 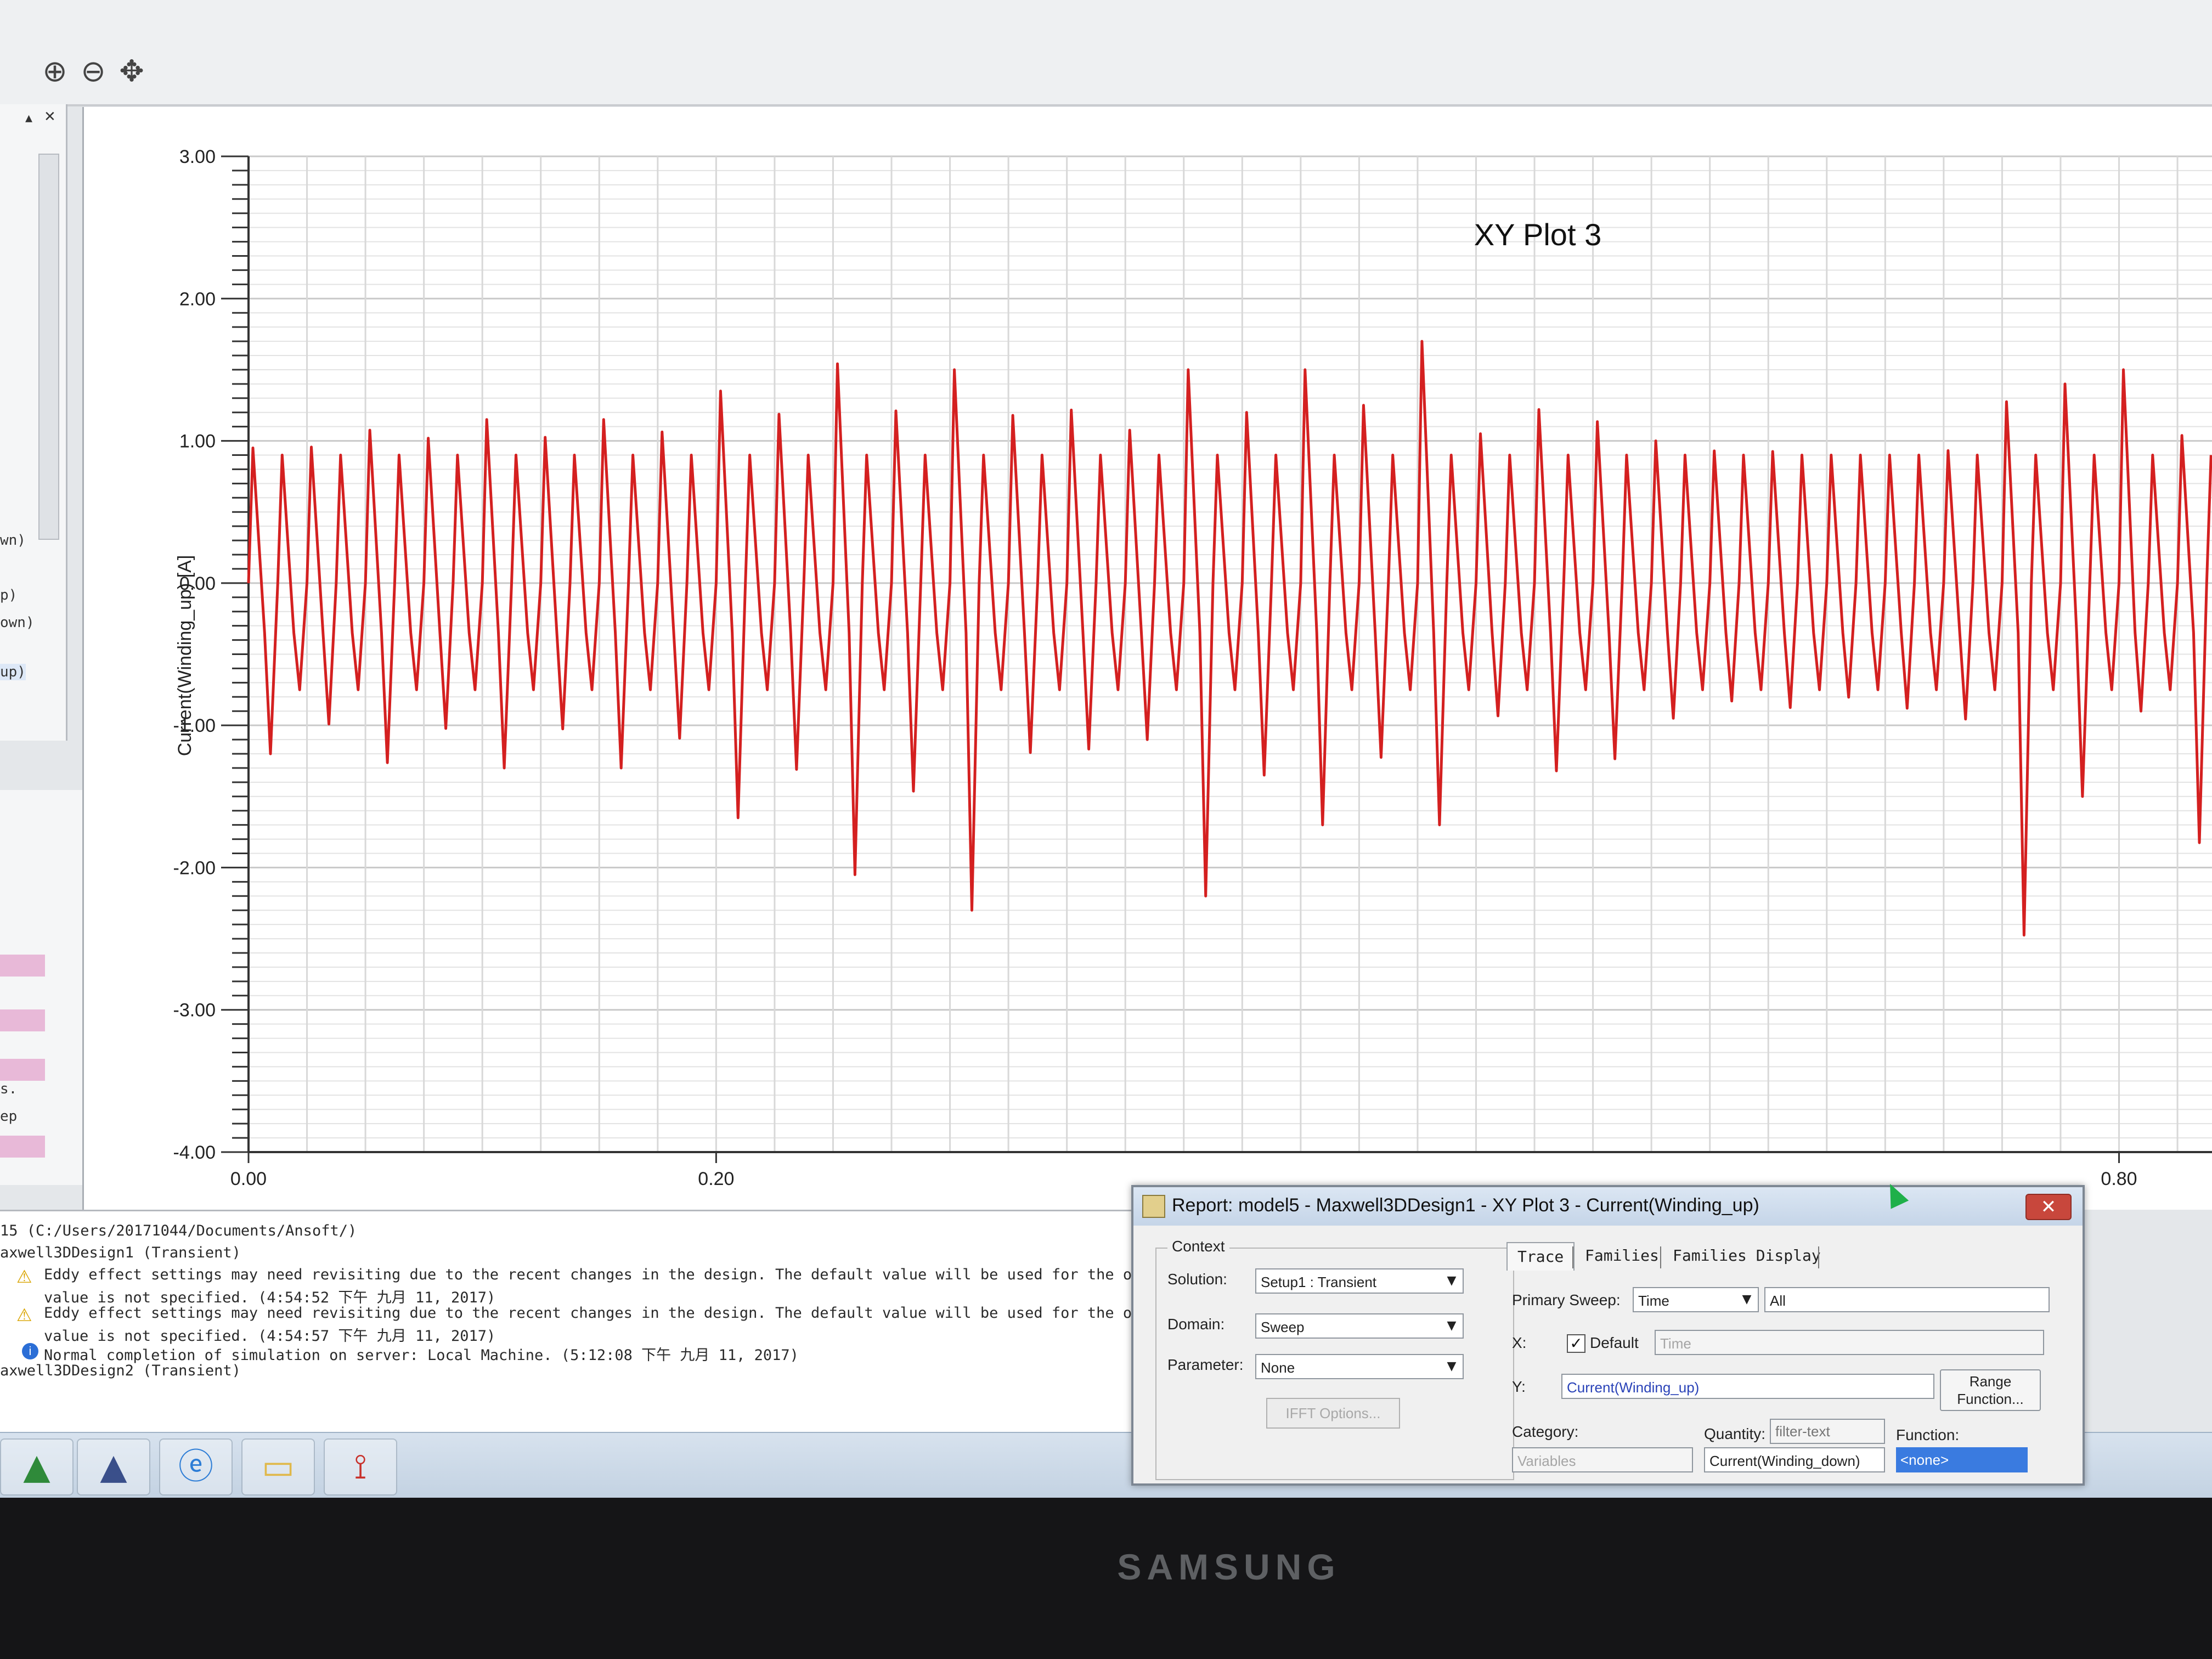 I want to click on context-label: Context, so click(x=1198, y=1246).